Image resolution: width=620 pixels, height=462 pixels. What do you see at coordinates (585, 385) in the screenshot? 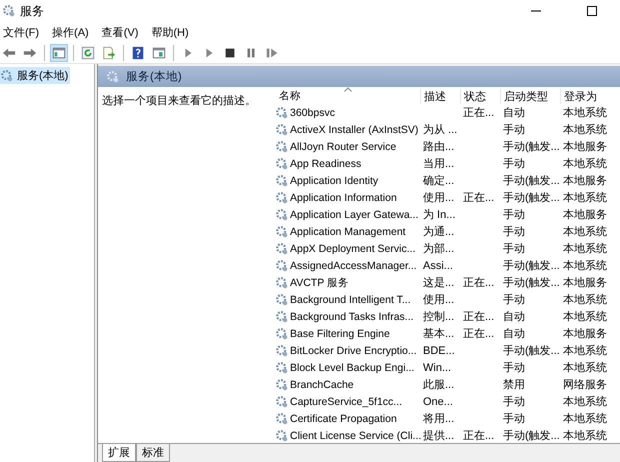
I see `table-cell: 网络服务` at bounding box center [585, 385].